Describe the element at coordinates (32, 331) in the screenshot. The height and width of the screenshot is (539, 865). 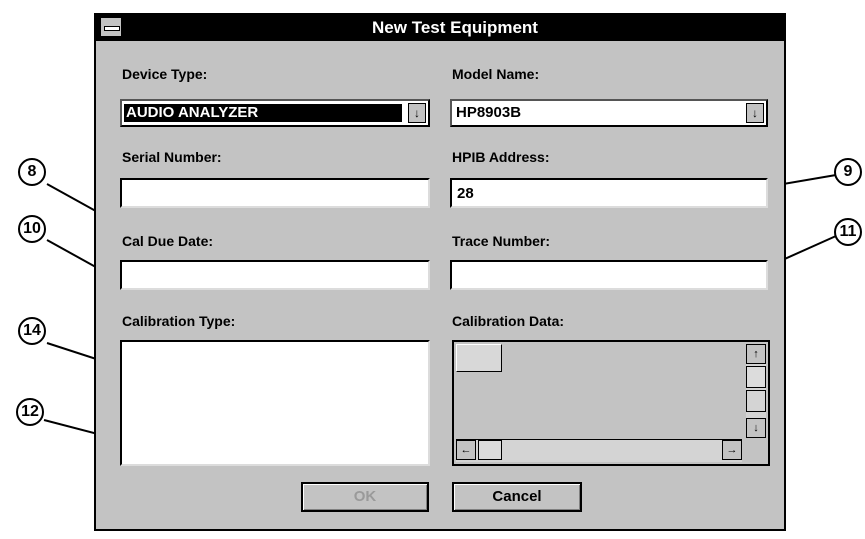
I see `callout-14: 14` at that location.